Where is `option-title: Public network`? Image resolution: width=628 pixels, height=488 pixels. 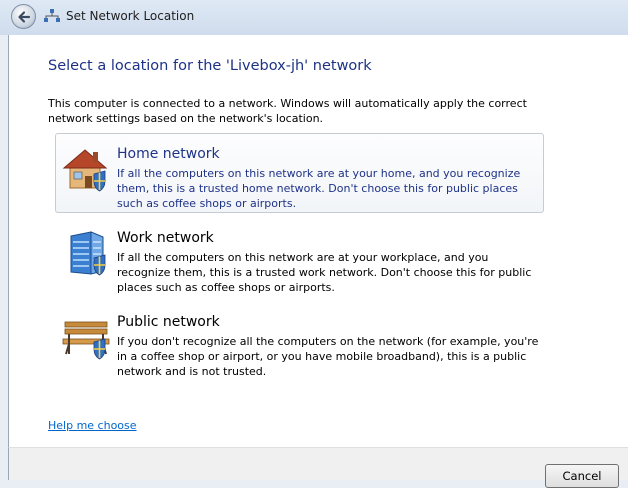
option-title: Public network is located at coordinates (168, 322).